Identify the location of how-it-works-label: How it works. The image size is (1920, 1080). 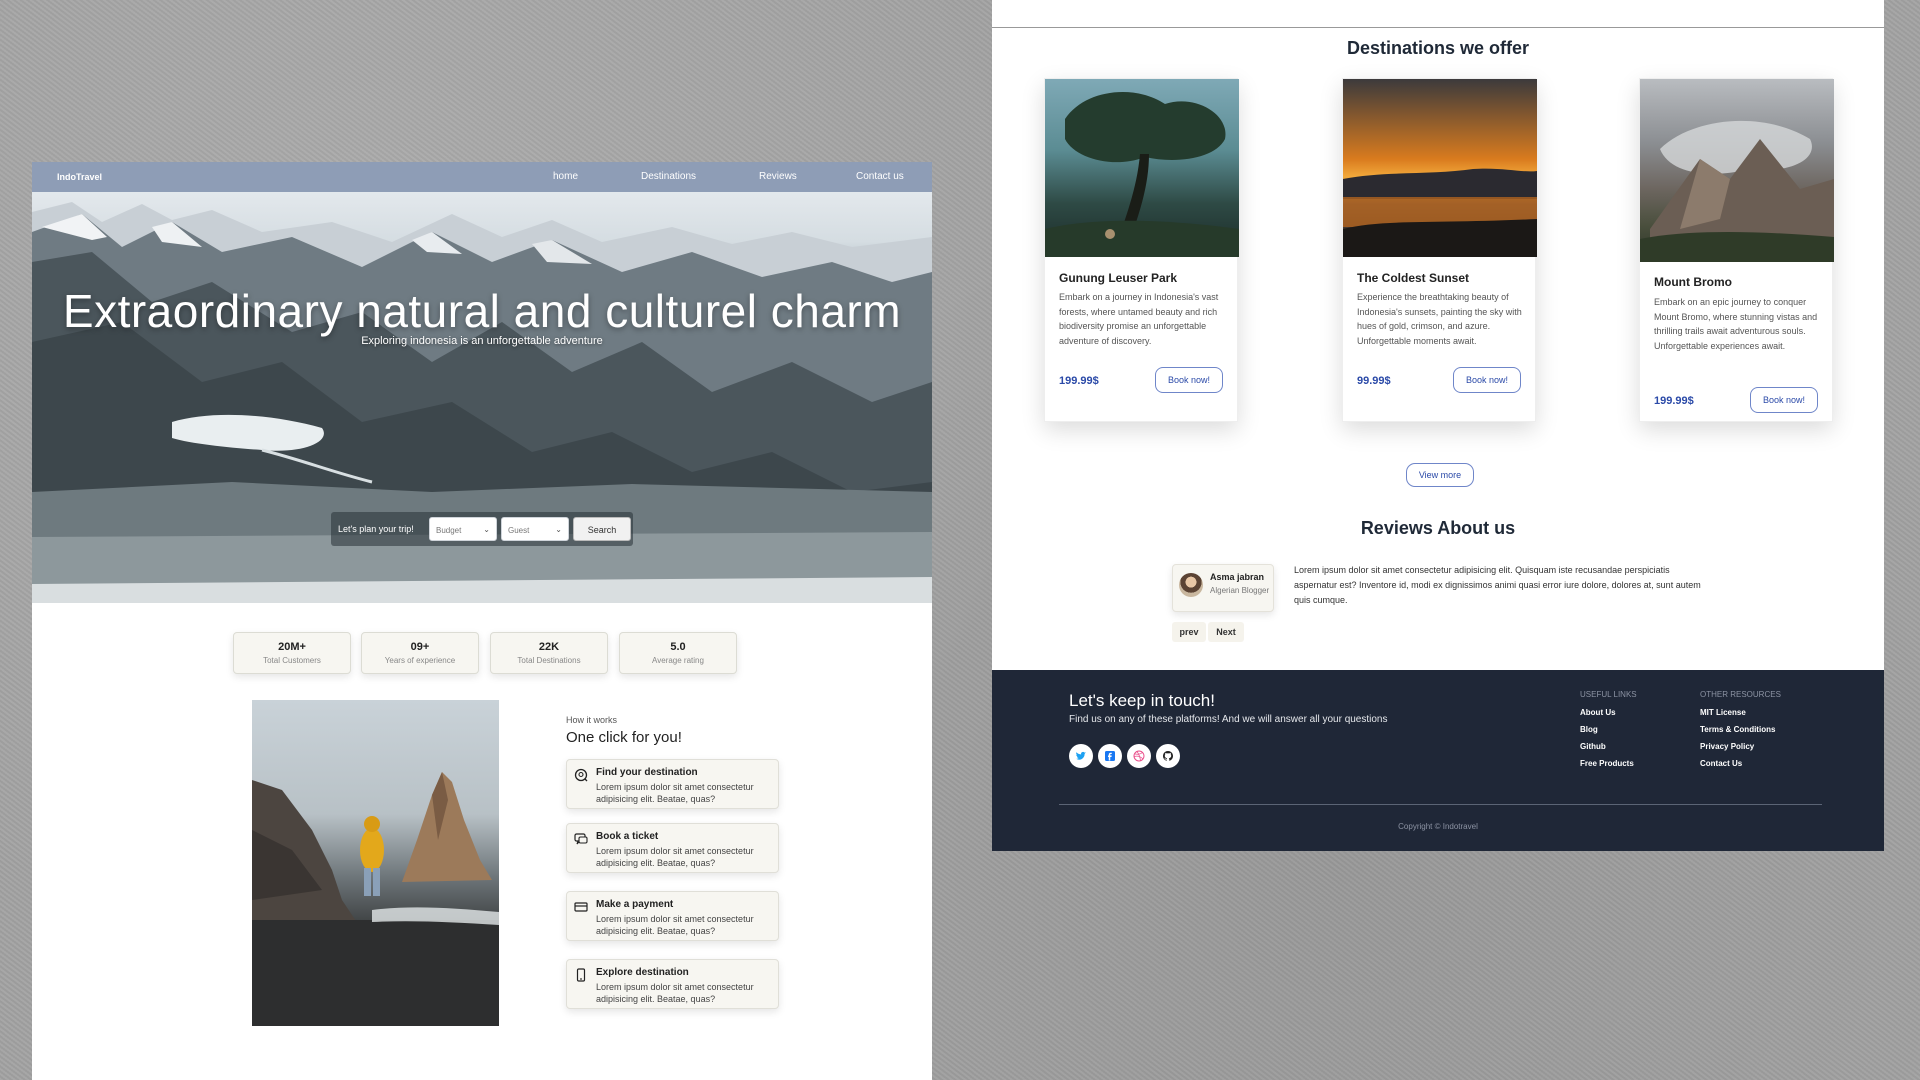
(592, 720).